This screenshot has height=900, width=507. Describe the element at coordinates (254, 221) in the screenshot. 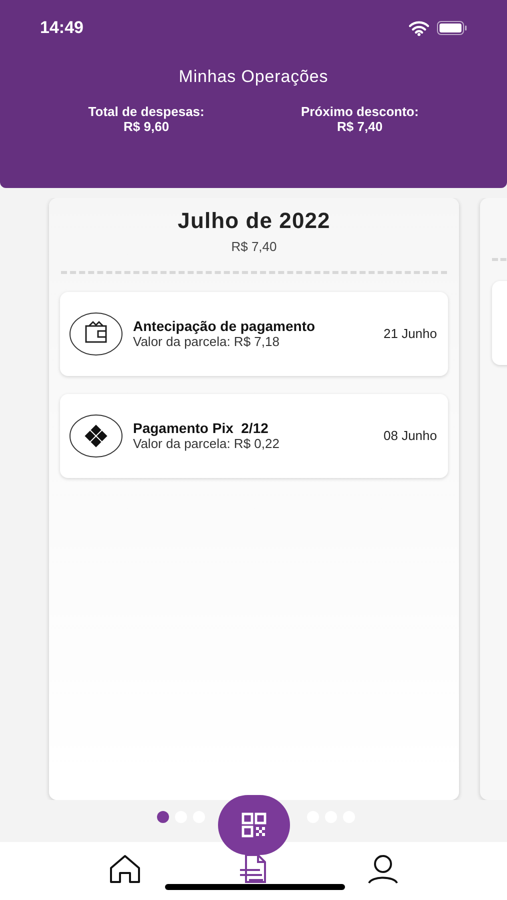

I see `month-title: Julho de 2022` at that location.